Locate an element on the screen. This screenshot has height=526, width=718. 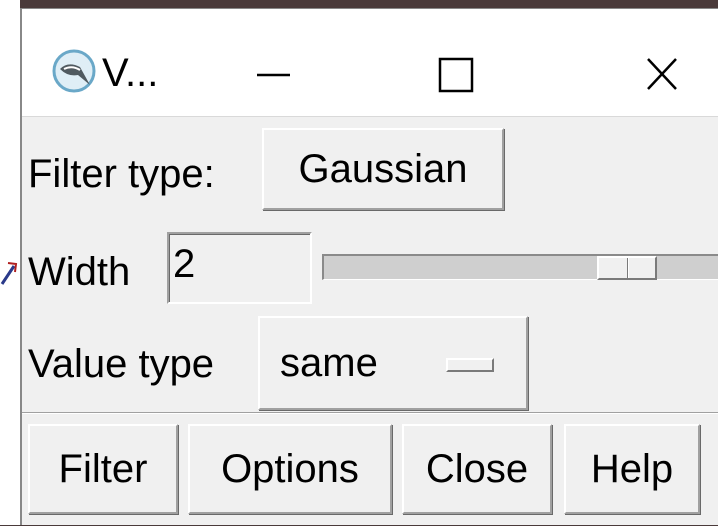
width-label: Width is located at coordinates (79, 272).